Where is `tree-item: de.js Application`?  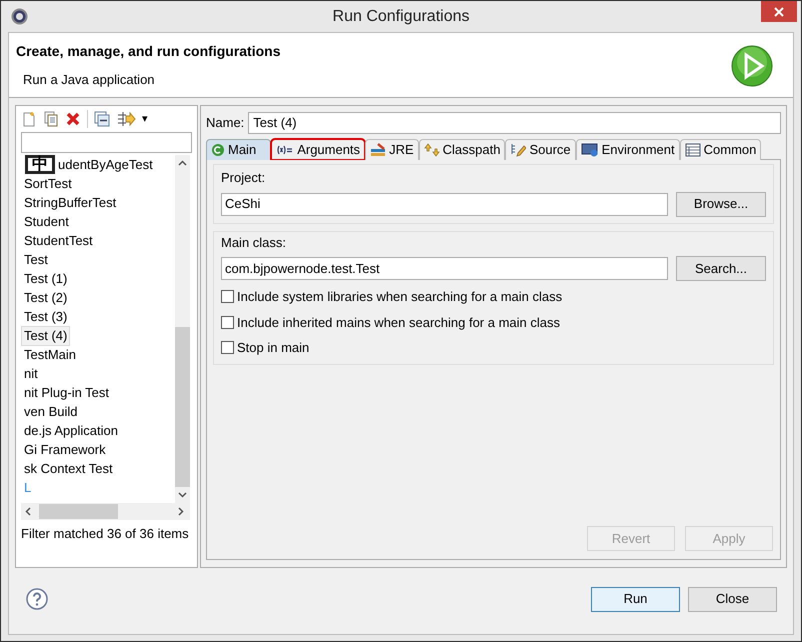
tree-item: de.js Application is located at coordinates (71, 430).